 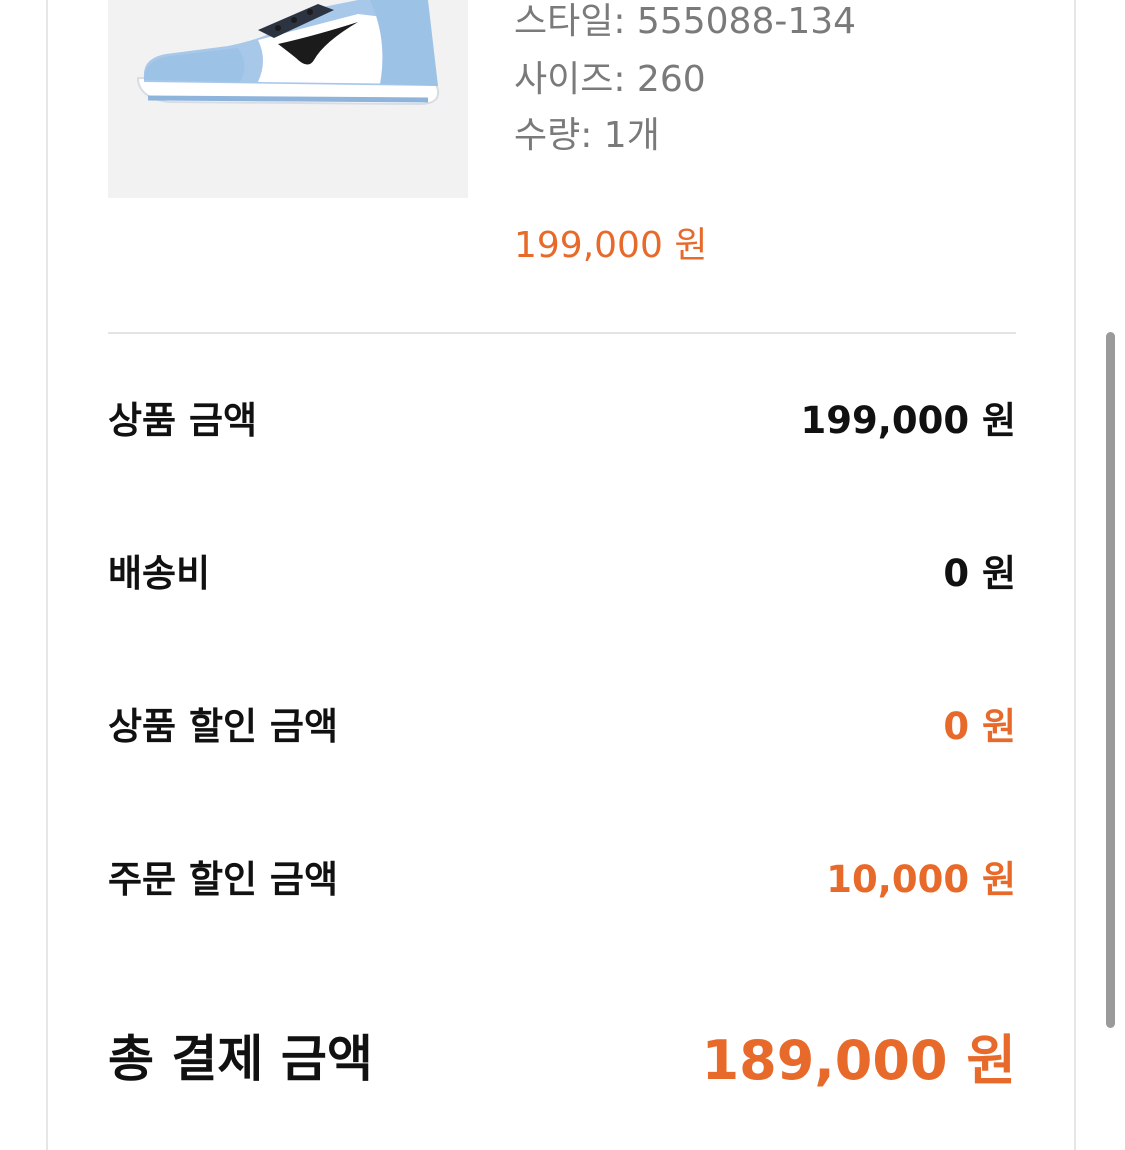 I want to click on order-discount-row: 주문 할인 금액 10,000 원, so click(x=562, y=876).